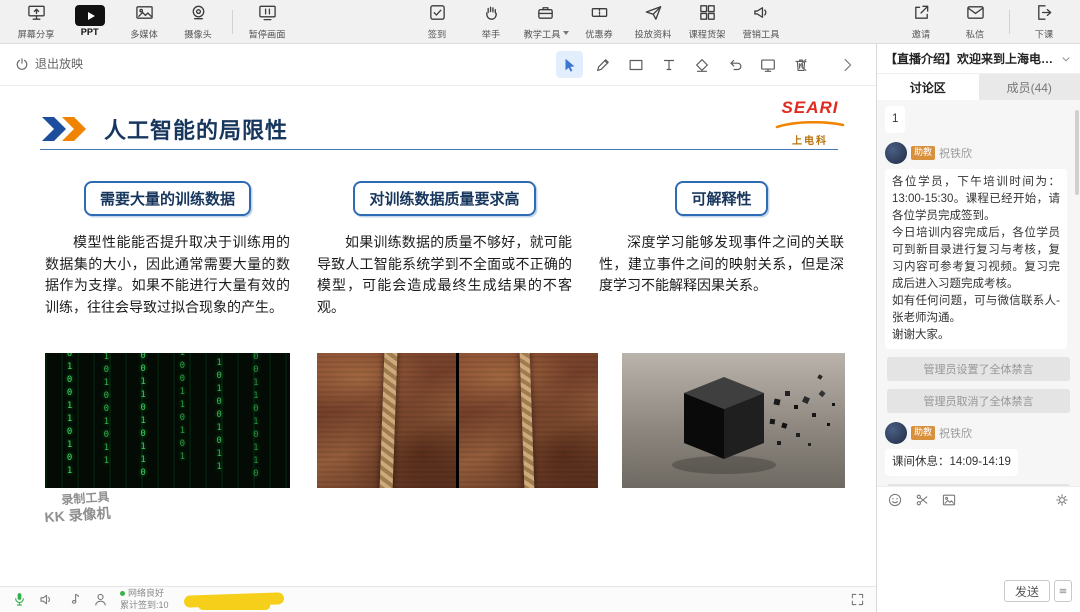 This screenshot has width=1080, height=612. Describe the element at coordinates (146, 592) in the screenshot. I see `network-status-text: 网络良好` at that location.